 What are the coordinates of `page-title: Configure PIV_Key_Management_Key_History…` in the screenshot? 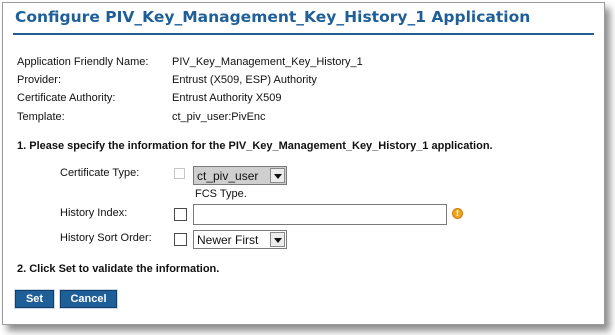 It's located at (273, 17).